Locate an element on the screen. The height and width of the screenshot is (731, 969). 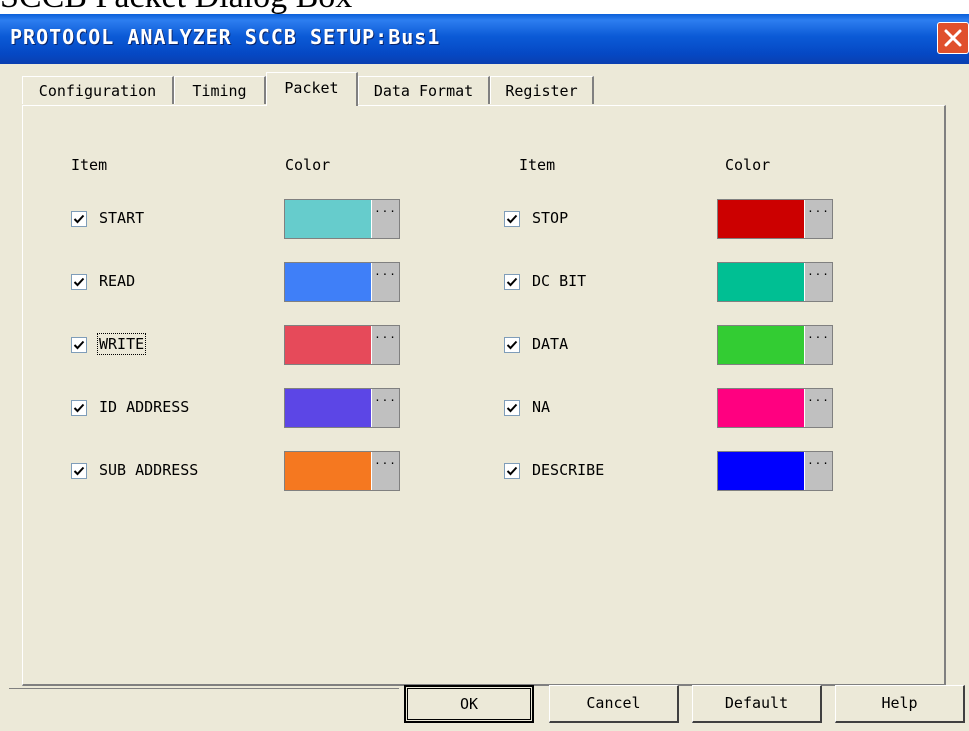
data-color-ellipsis-button: ··· is located at coordinates (818, 345).